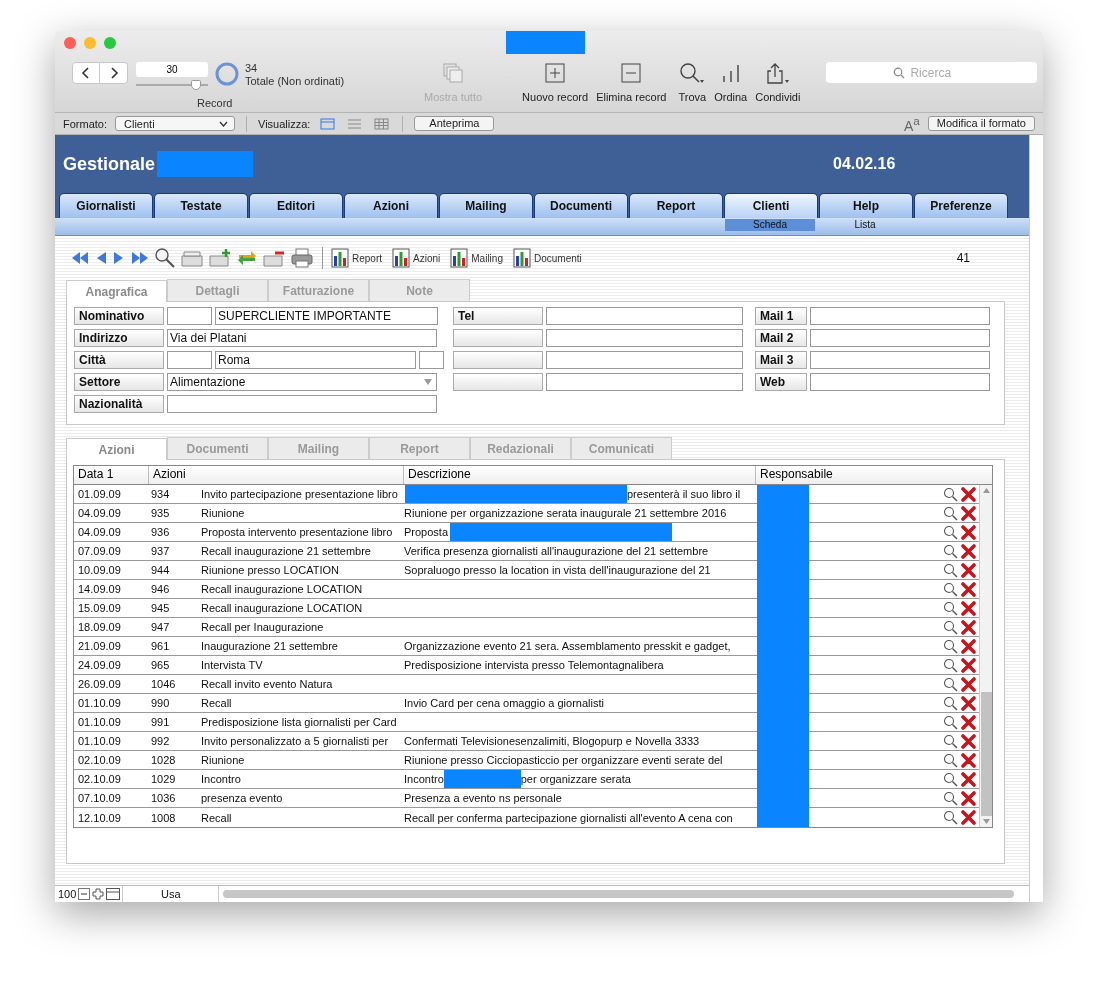 The width and height of the screenshot is (1099, 982). I want to click on status-toolbar-icon, so click(113, 894).